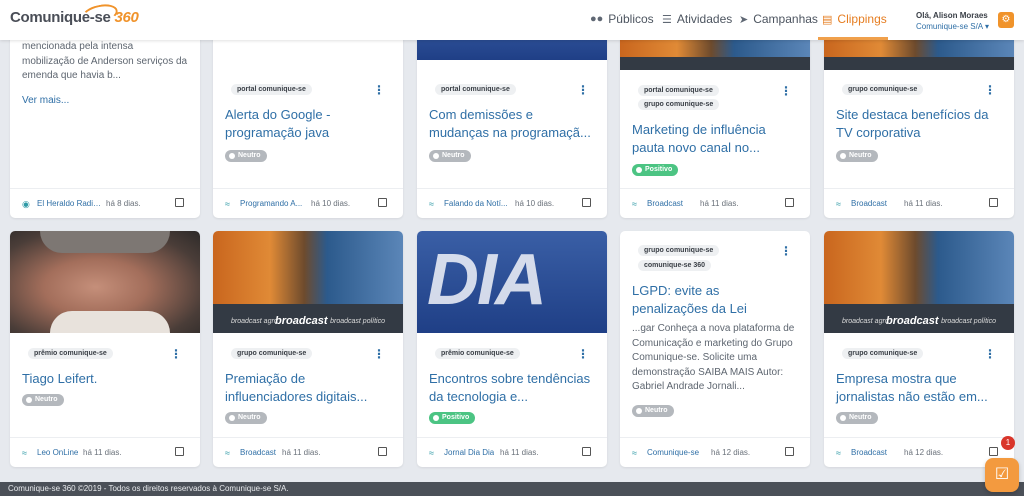 This screenshot has height=496, width=1024. Describe the element at coordinates (622, 19) in the screenshot. I see `nav-publicos: ●● Públicos` at that location.